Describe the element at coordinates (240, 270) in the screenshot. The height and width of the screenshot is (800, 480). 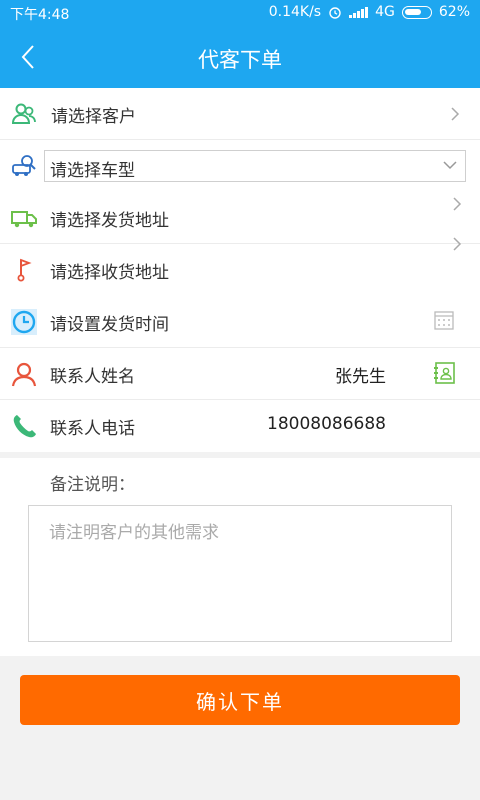
I see `ship-to-row: 请选择收货地址` at that location.